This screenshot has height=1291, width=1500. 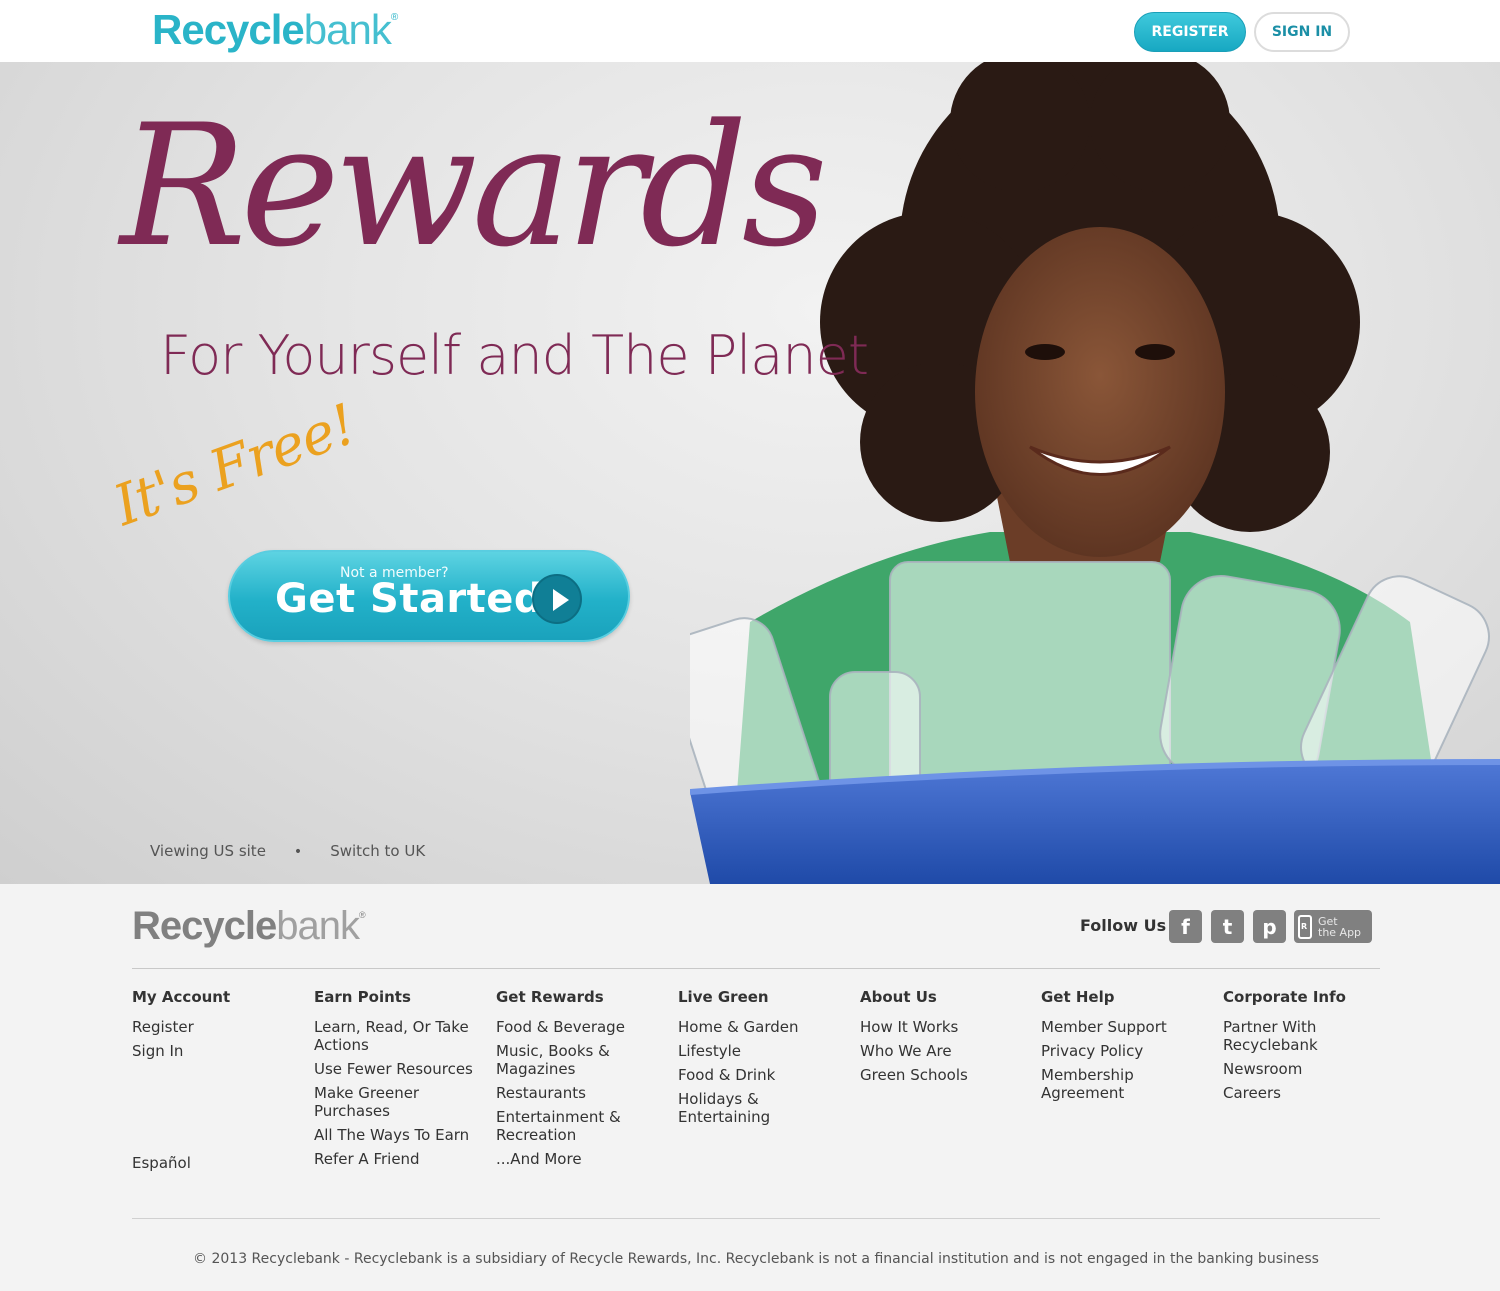 I want to click on footer-logo-thin: bank, so click(x=318, y=926).